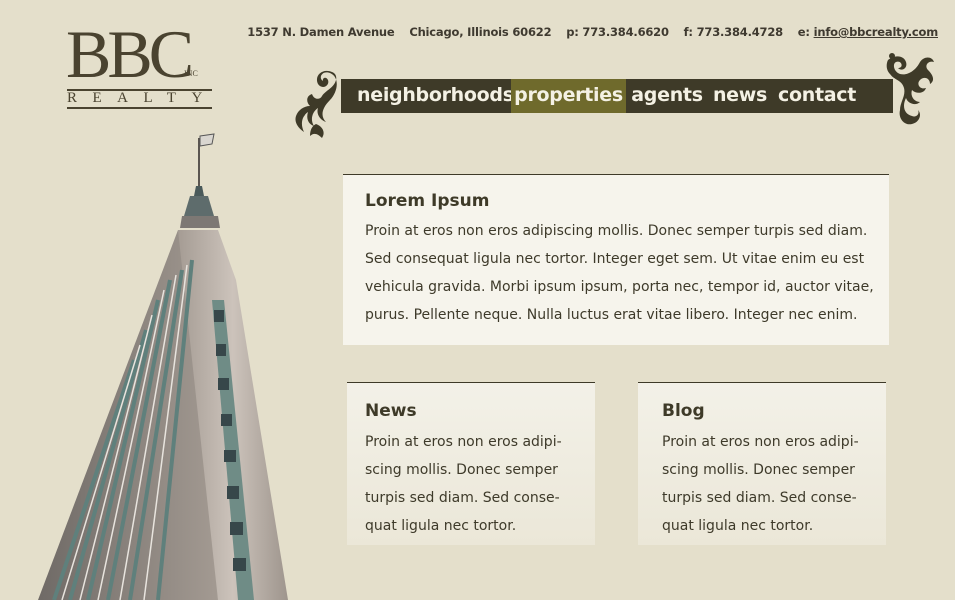 Image resolution: width=955 pixels, height=600 pixels. I want to click on nav-item-contact: contact, so click(817, 96).